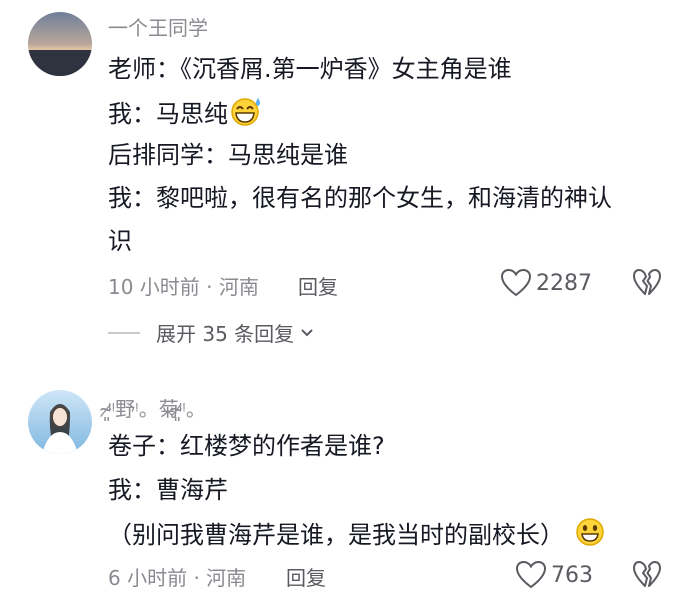 This screenshot has height=594, width=690. Describe the element at coordinates (177, 578) in the screenshot. I see `comment-meta: 6 小时前 · 河南` at that location.